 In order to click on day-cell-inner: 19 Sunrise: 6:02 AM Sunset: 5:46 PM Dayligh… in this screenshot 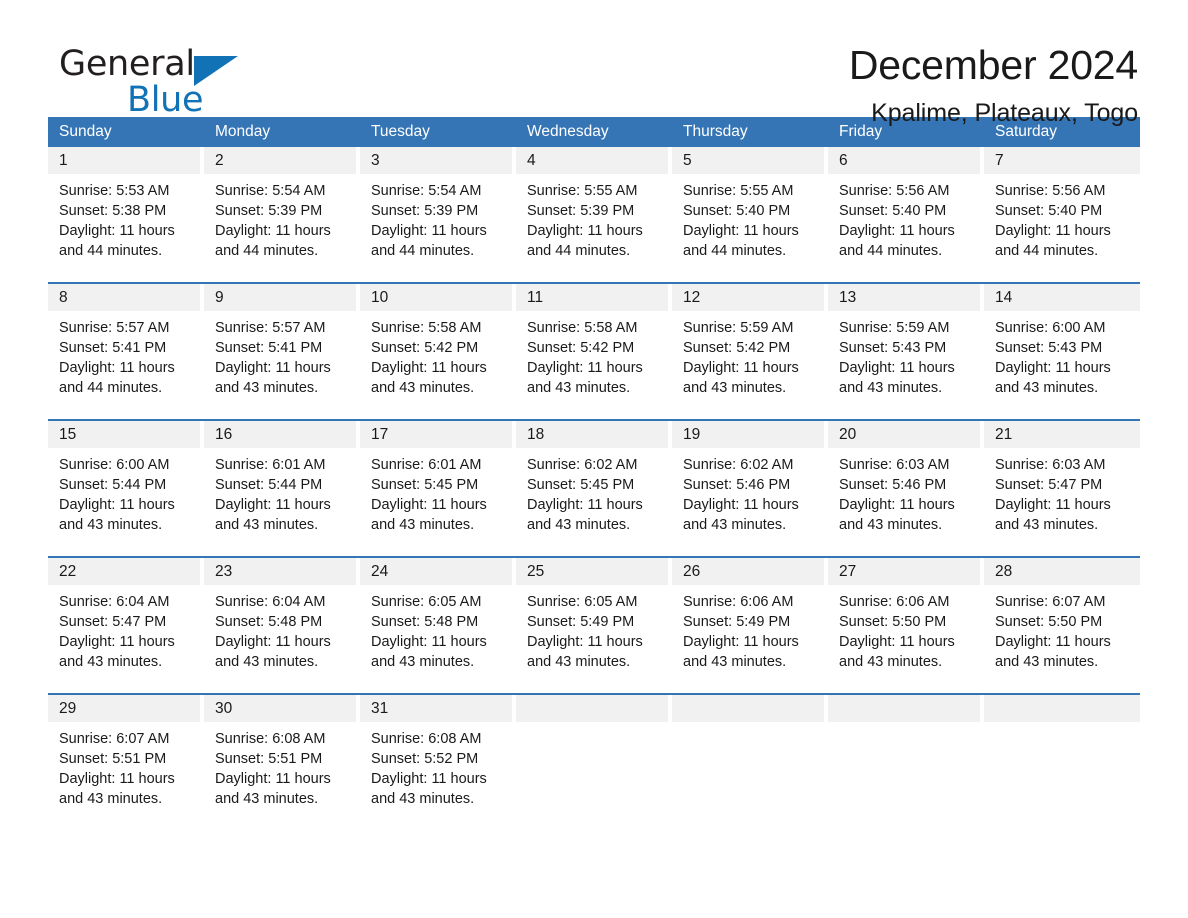, I will do `click(748, 478)`.